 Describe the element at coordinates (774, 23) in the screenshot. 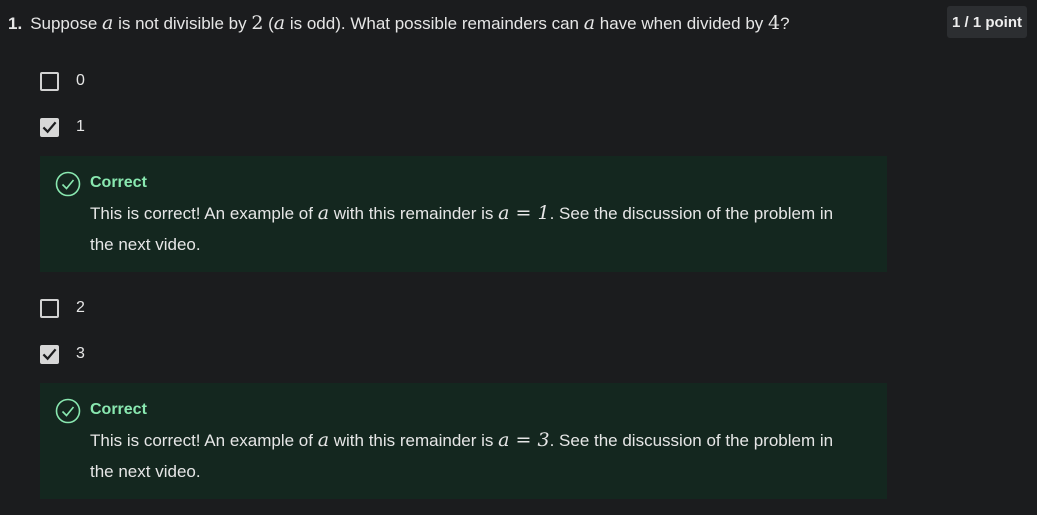

I see `math-number: 4` at that location.